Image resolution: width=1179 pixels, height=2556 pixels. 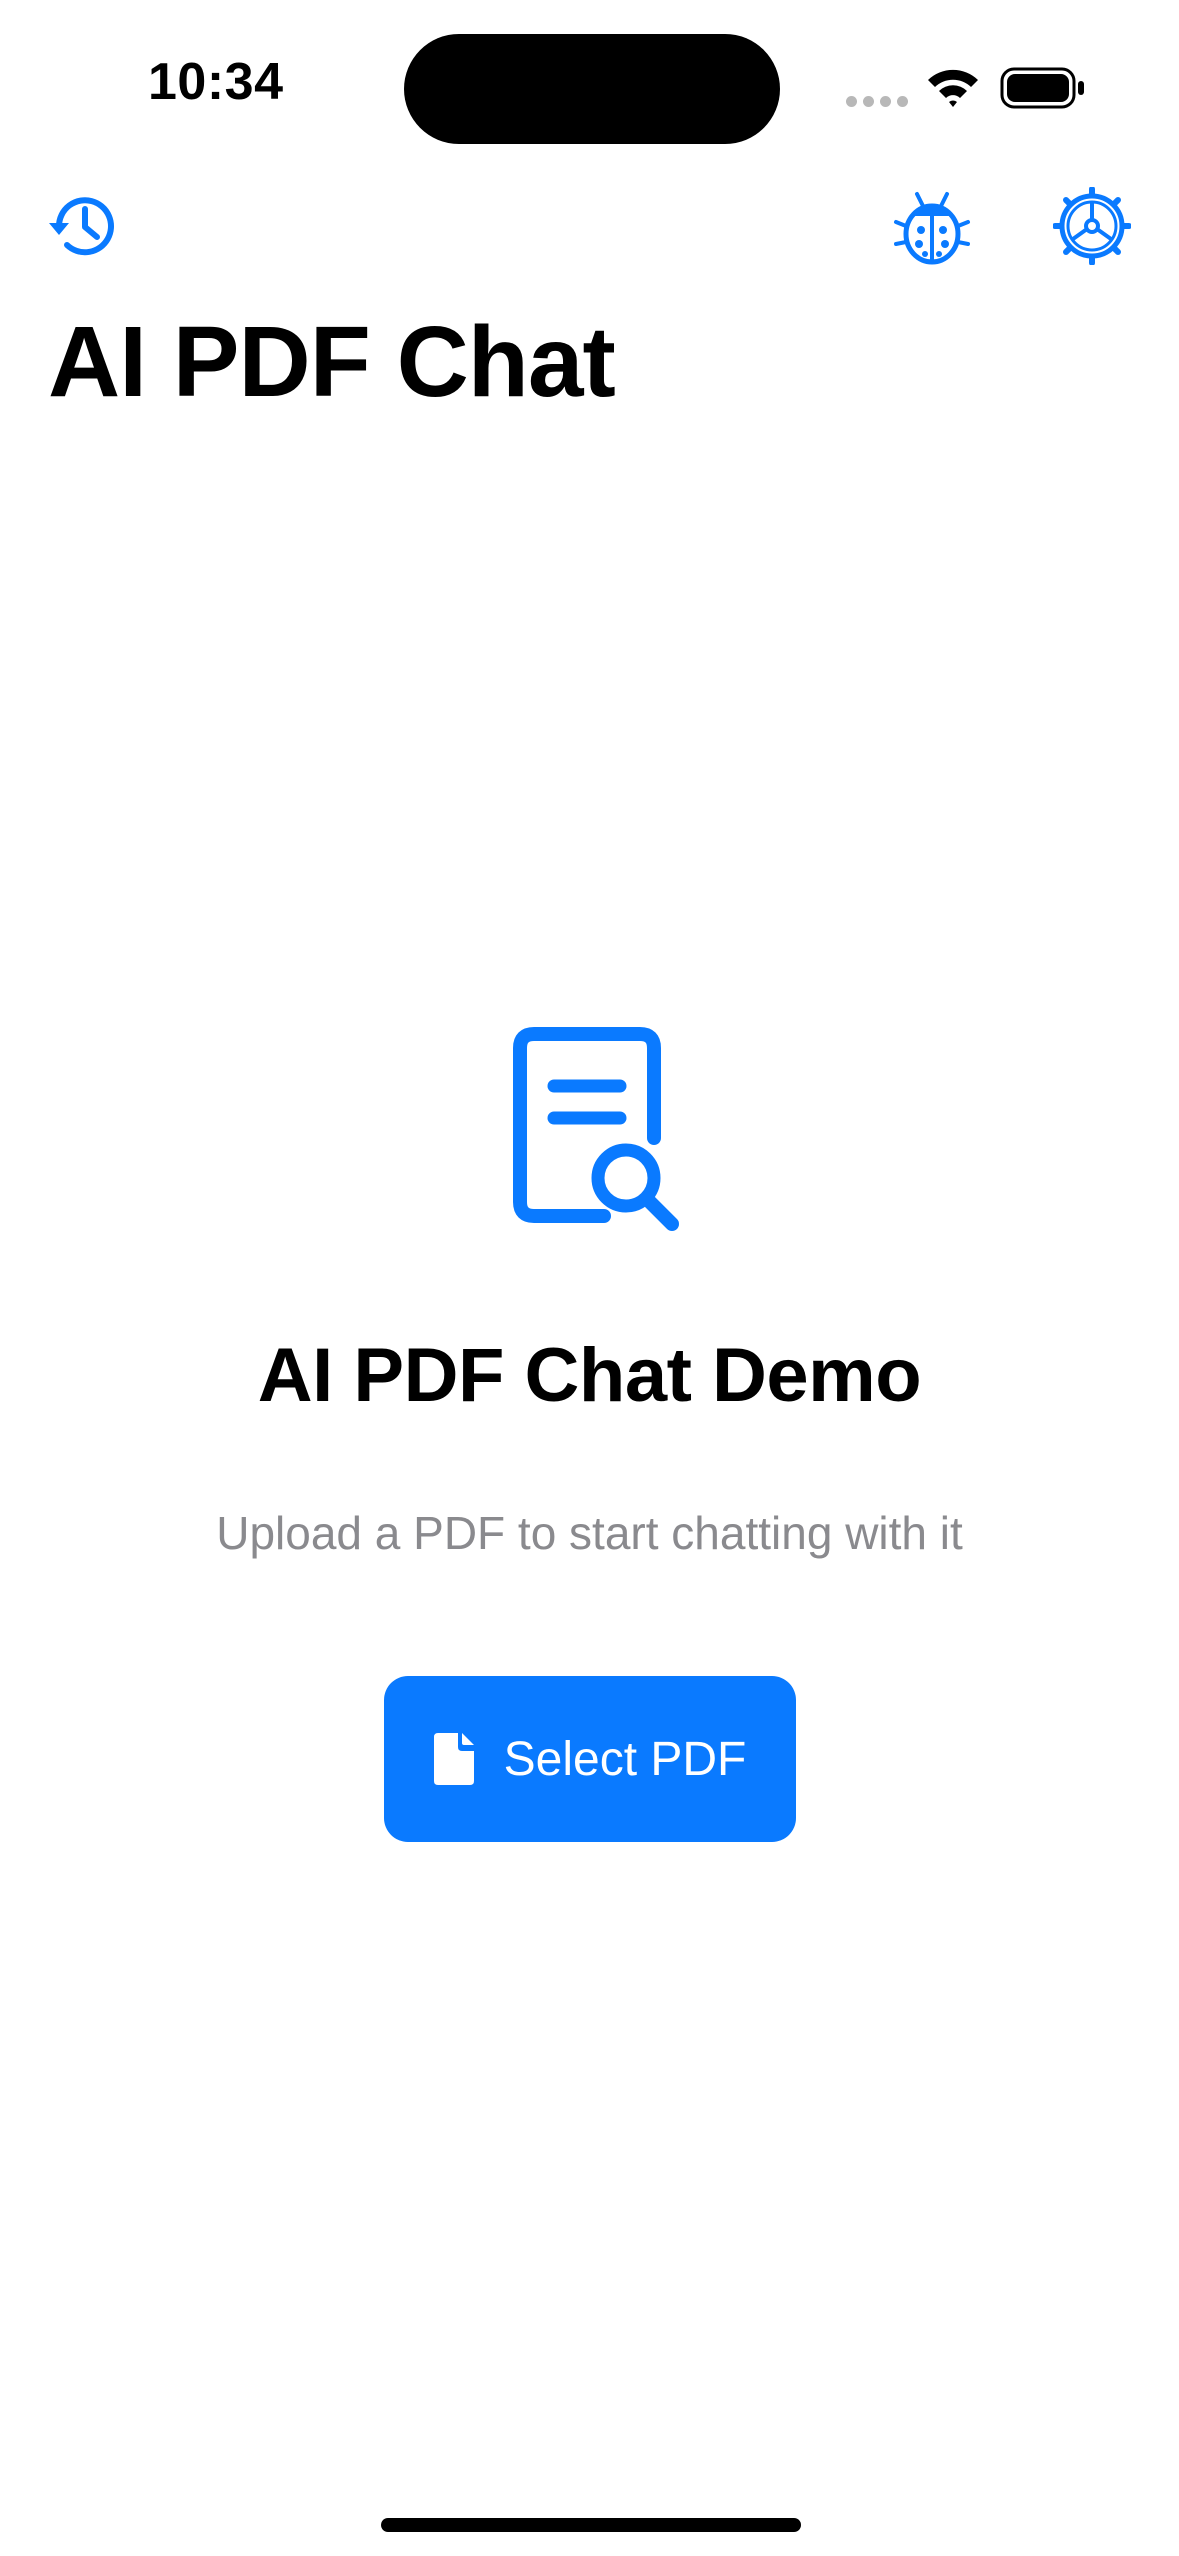 I want to click on document-icon, so click(x=453, y=1759).